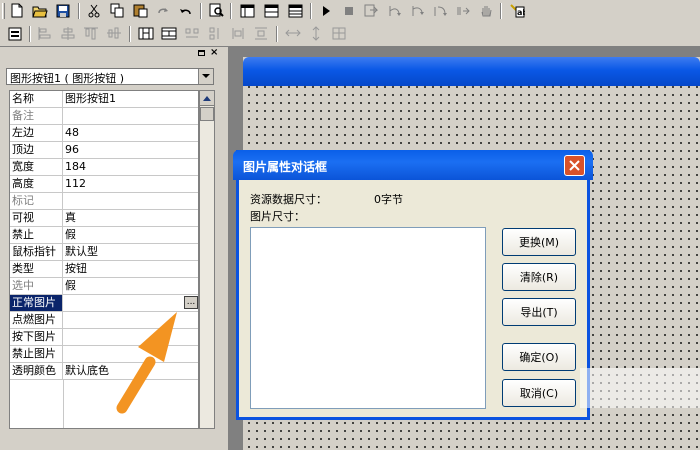 The height and width of the screenshot is (450, 700). I want to click on step-5-icon, so click(463, 10).